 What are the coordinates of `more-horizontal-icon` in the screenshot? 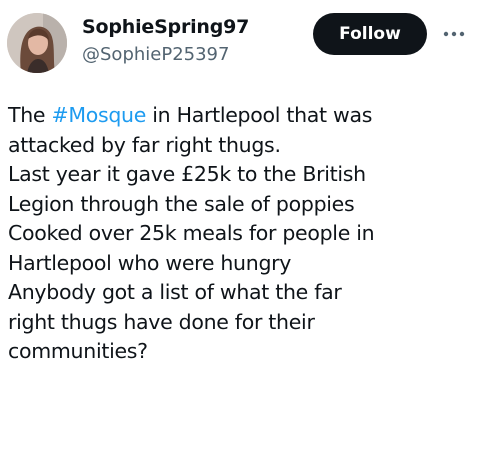 It's located at (454, 34).